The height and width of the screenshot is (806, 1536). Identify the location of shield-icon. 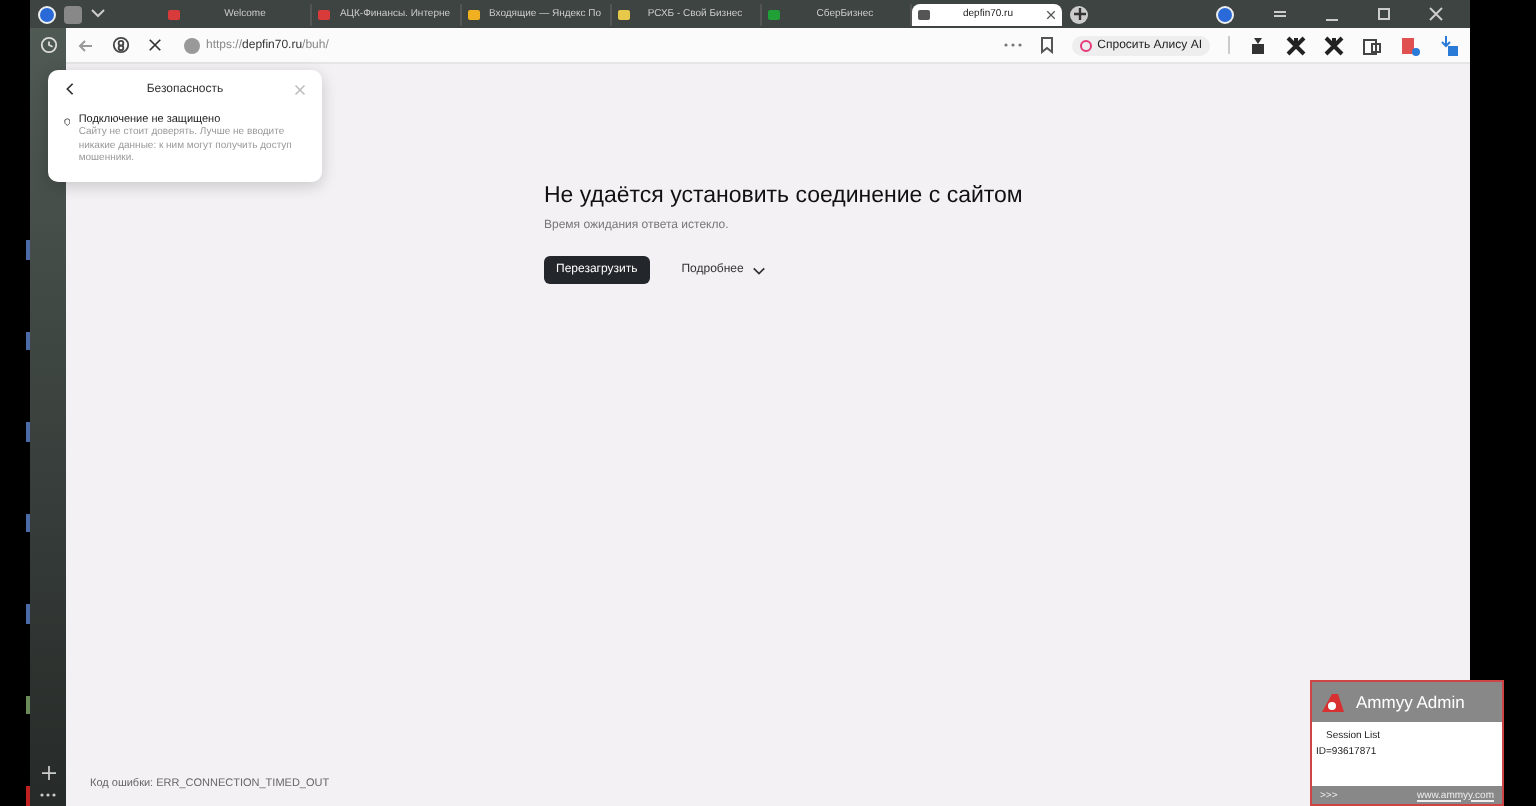
(121, 45).